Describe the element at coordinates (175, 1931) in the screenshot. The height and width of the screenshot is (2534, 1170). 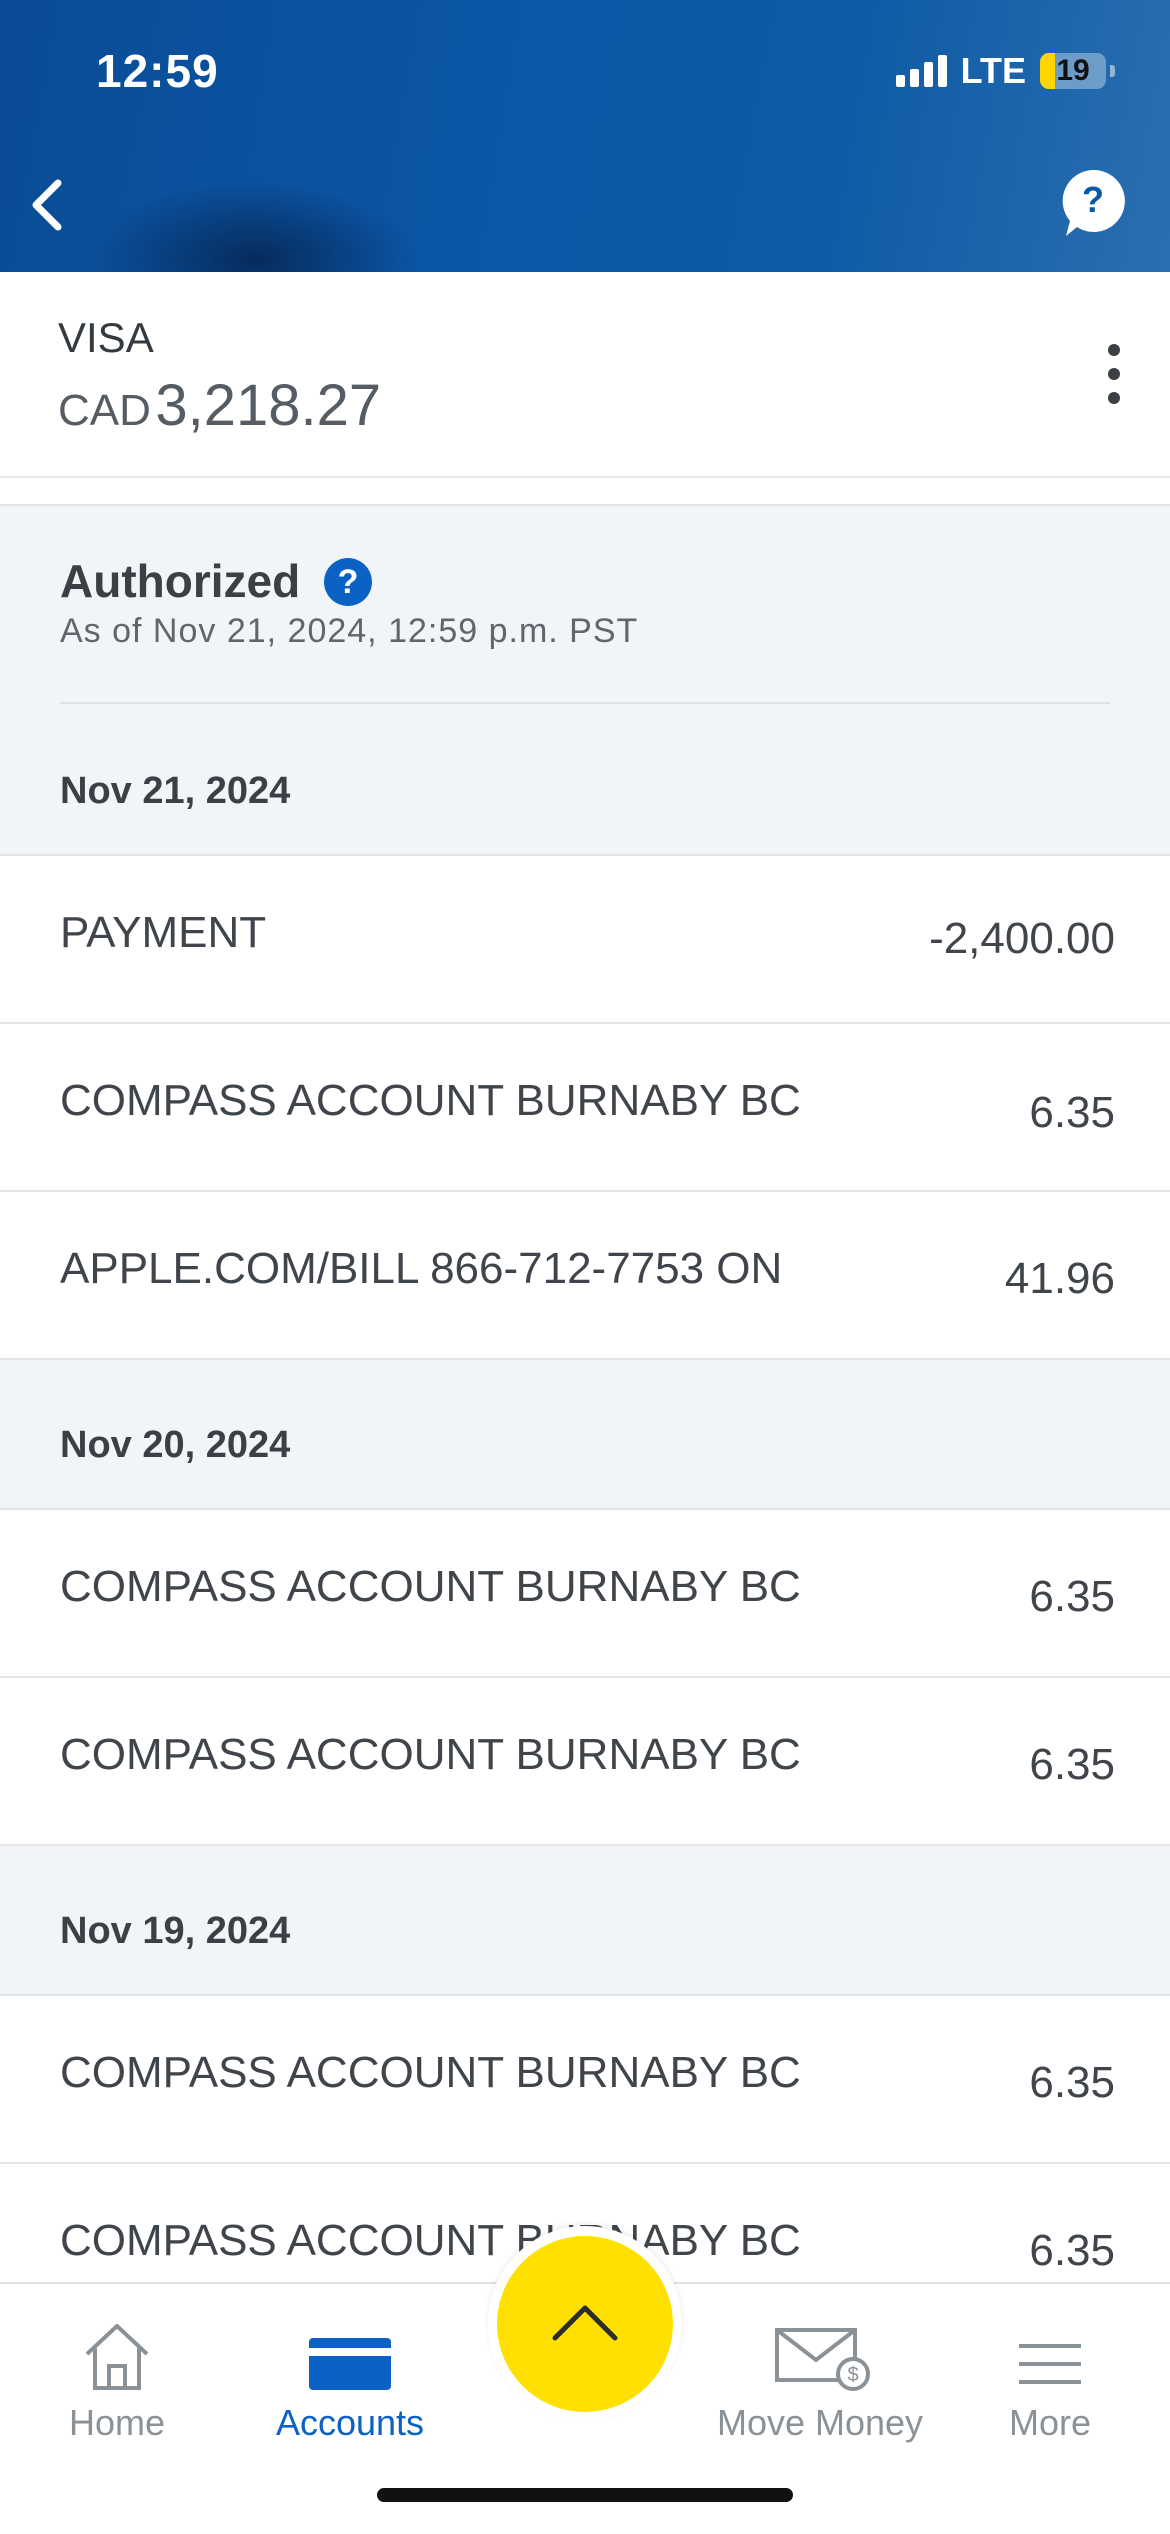
I see `date-label: Nov 19, 2024` at that location.